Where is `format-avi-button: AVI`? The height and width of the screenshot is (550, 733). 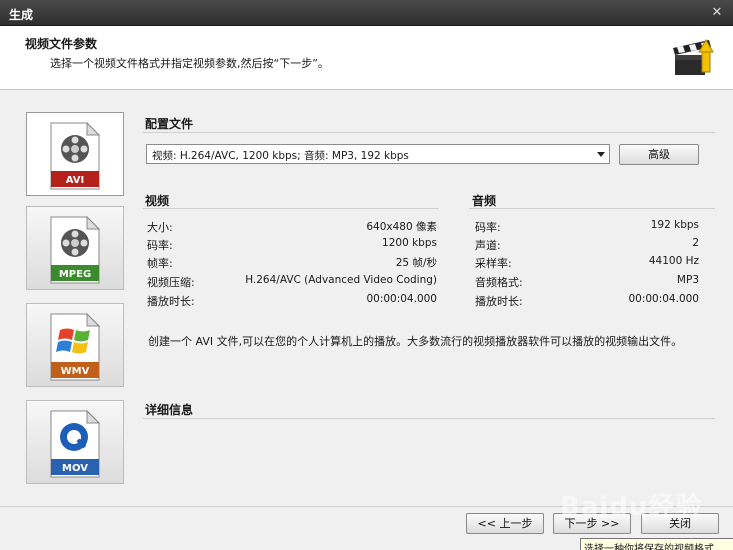 format-avi-button: AVI is located at coordinates (75, 154).